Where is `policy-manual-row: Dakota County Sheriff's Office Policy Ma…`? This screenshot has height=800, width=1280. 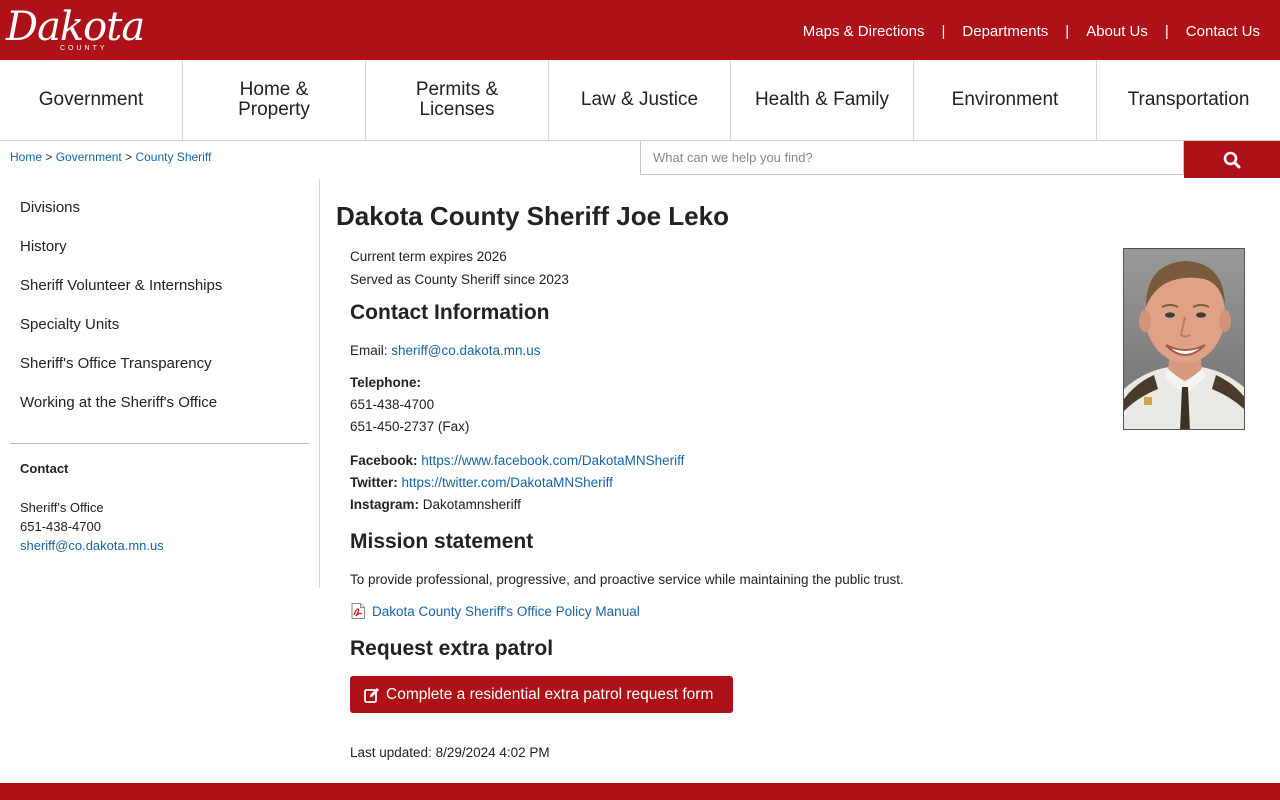
policy-manual-row: Dakota County Sheriff's Office Policy Ma… is located at coordinates (495, 612).